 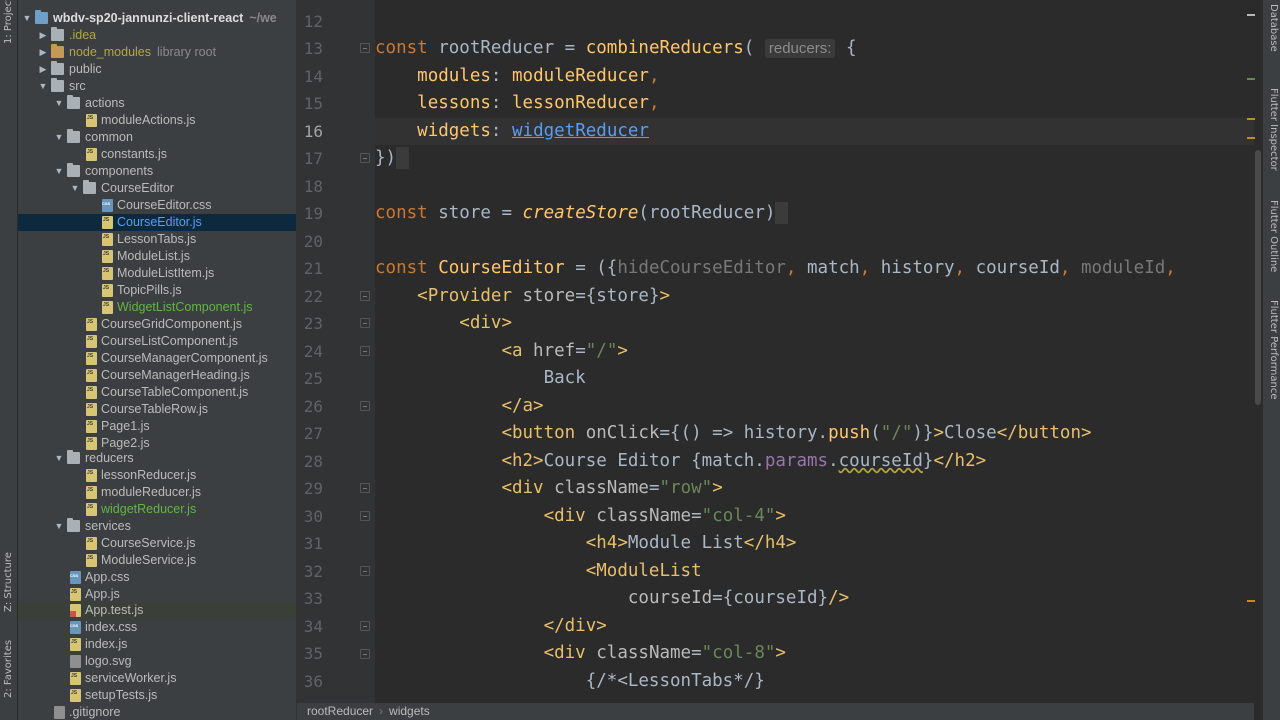 I want to click on tree-item: ▶ .idea, so click(x=157, y=35).